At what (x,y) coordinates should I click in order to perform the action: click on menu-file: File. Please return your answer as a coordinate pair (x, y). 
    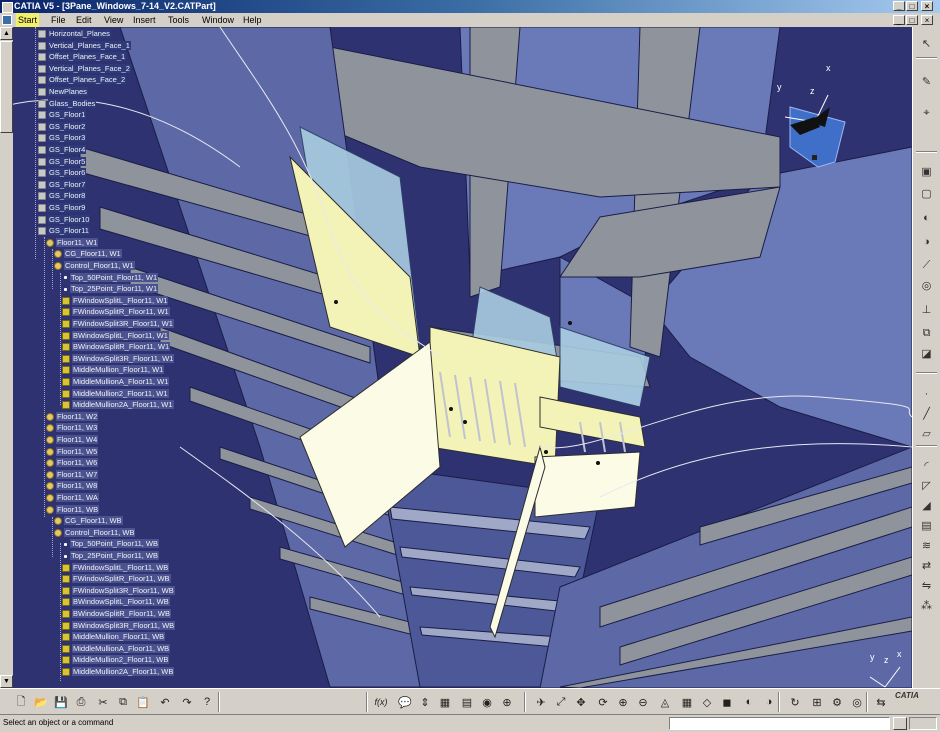
    Looking at the image, I should click on (58, 20).